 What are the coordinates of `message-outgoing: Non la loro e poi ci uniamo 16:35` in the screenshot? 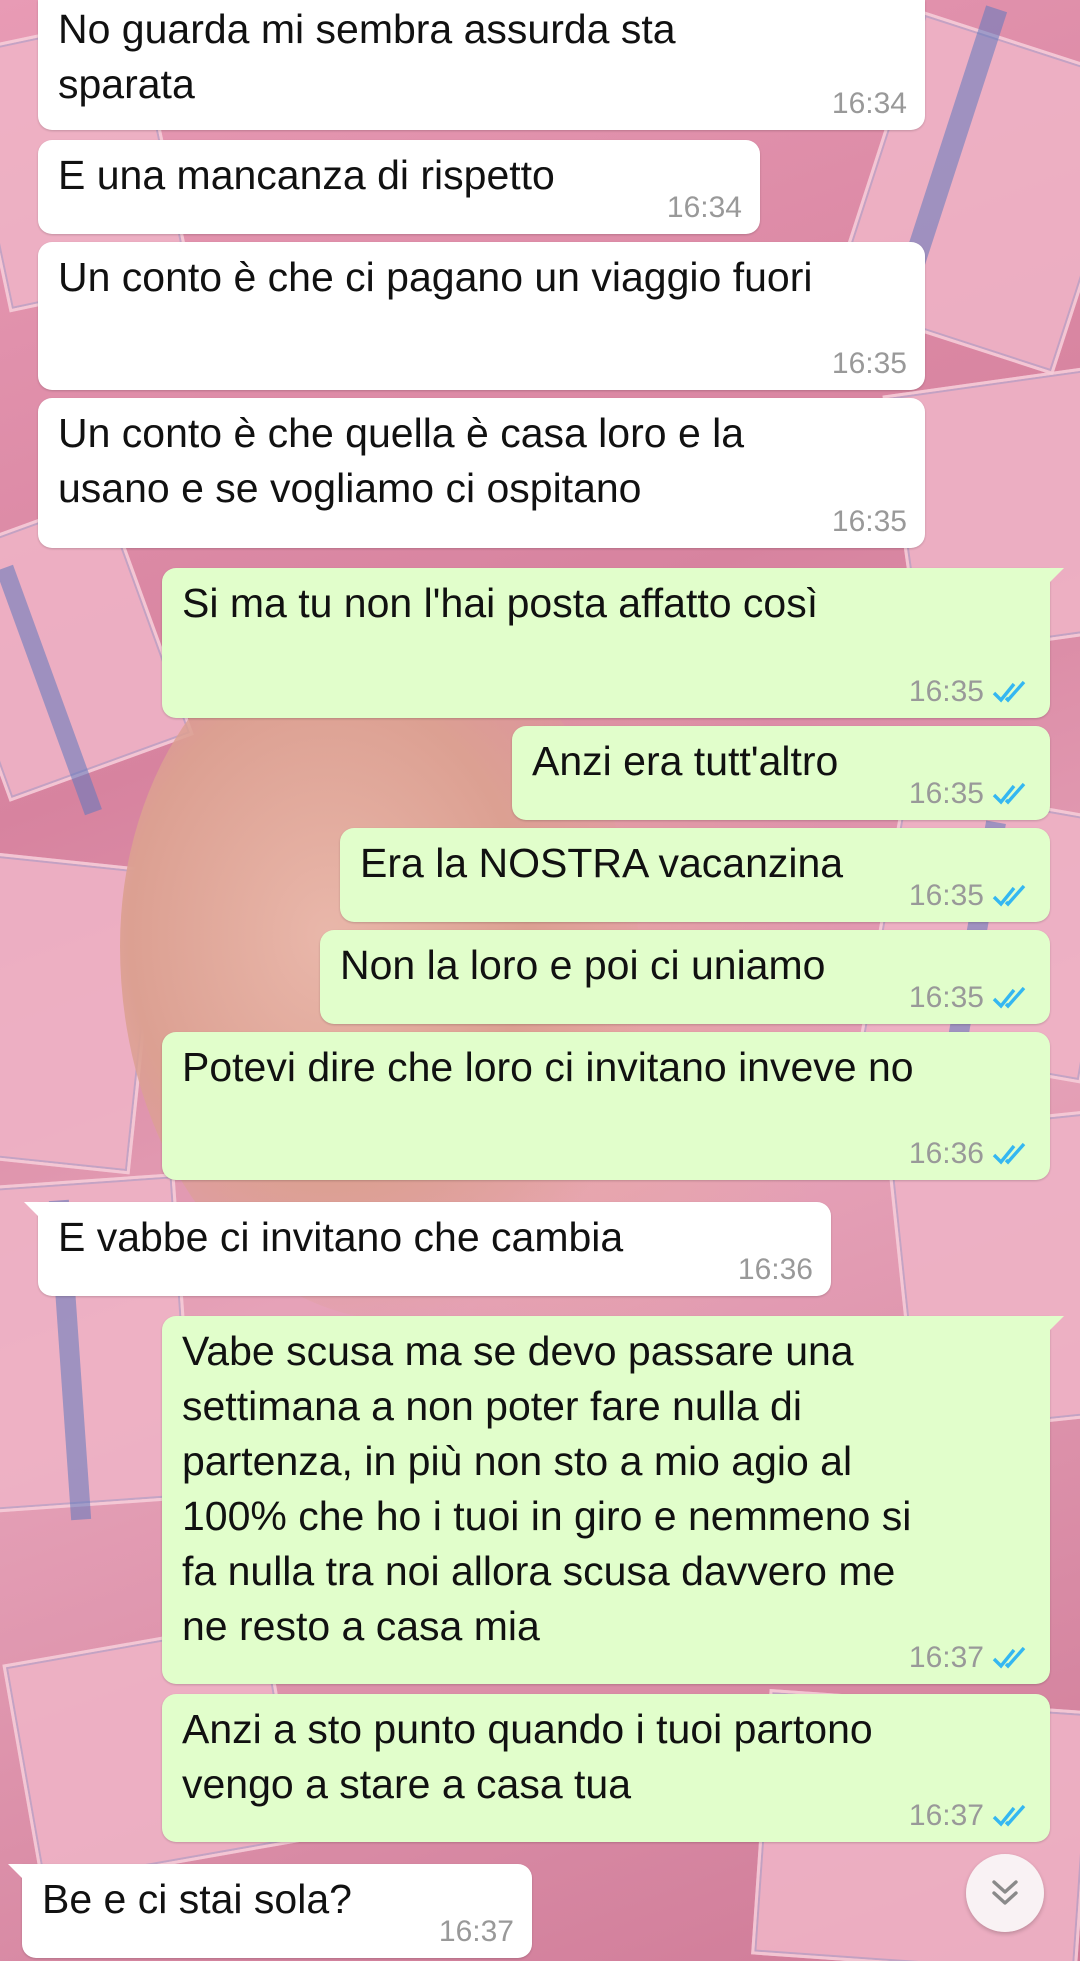 It's located at (685, 977).